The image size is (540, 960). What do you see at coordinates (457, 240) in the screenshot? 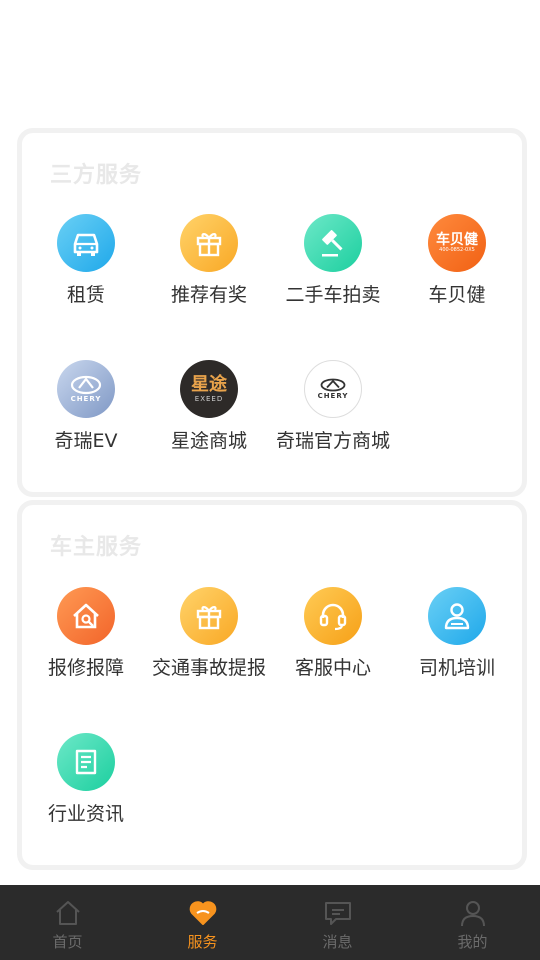
I see `logo-text: 车贝健` at bounding box center [457, 240].